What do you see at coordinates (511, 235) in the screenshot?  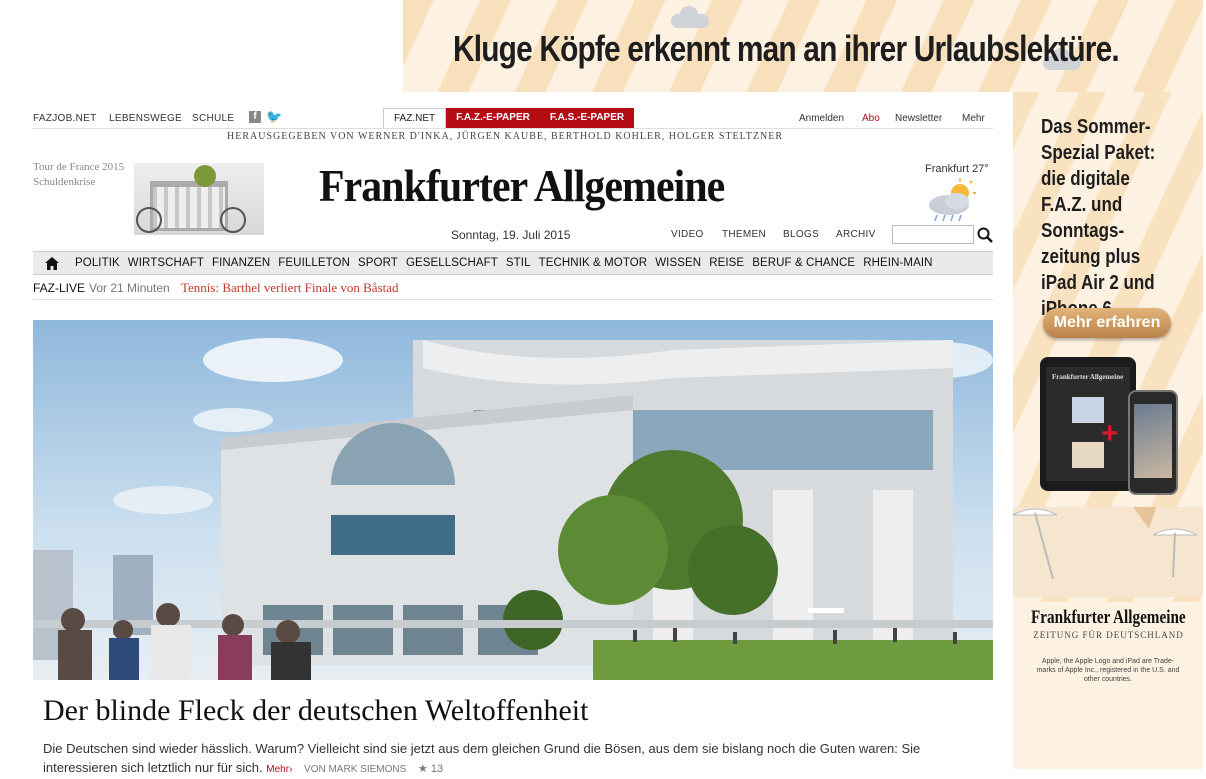 I see `date-label: Sonntag, 19. Juli 2015` at bounding box center [511, 235].